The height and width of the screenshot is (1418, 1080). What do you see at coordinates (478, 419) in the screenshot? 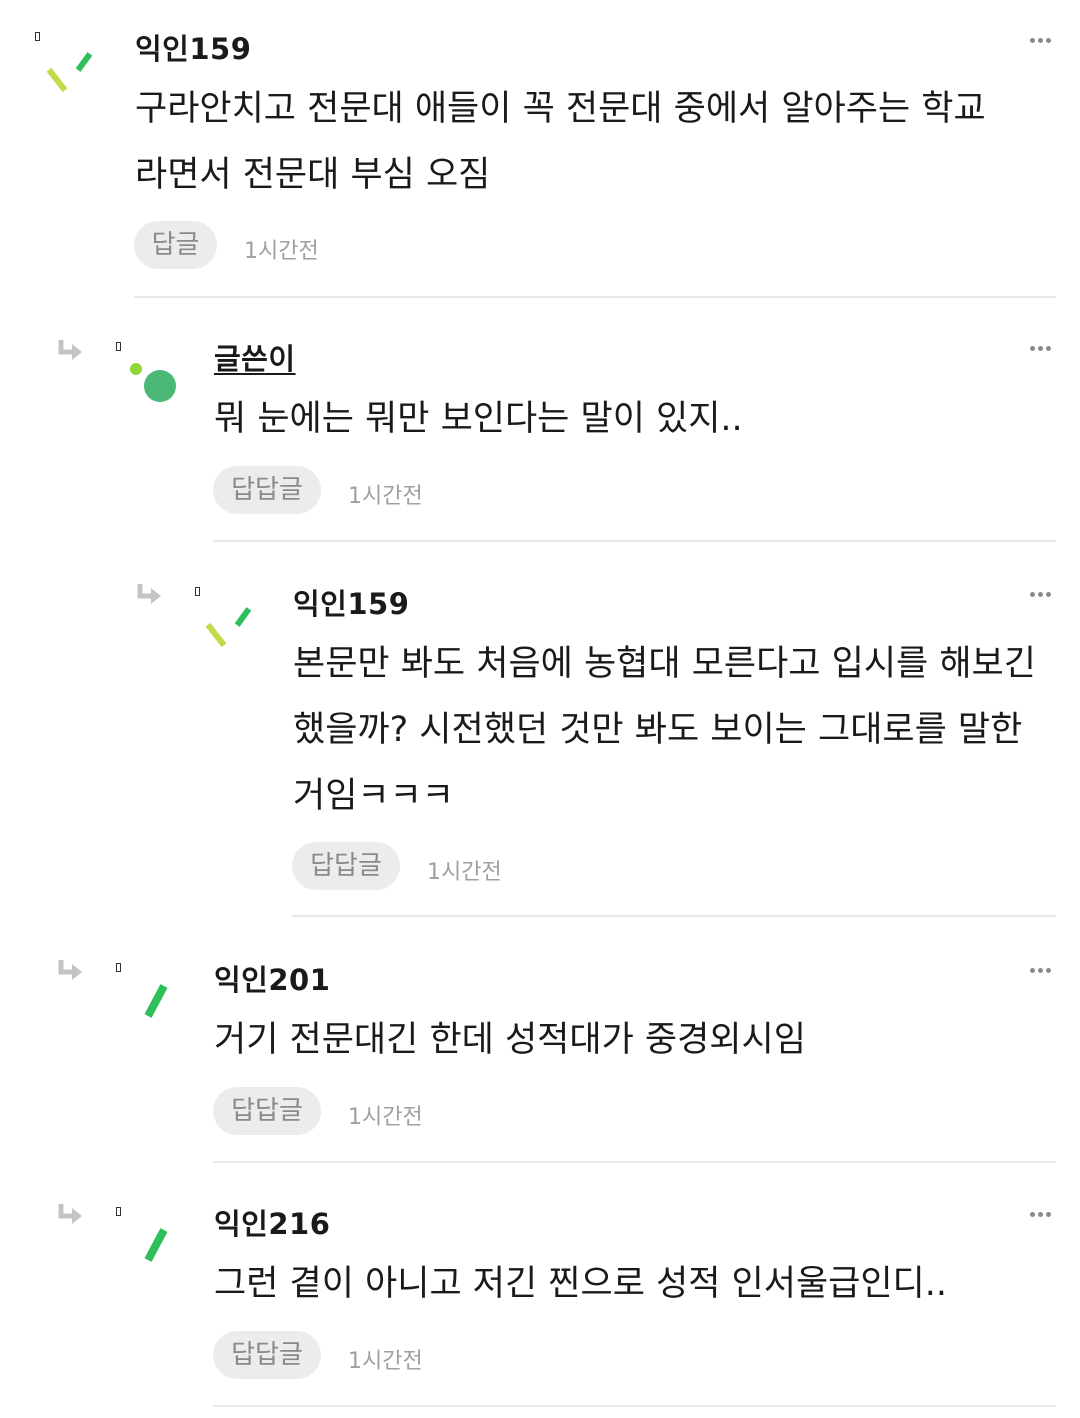
I see `comment-body: 뭐 눈에는 뭐만 보인다는 말이 있지..` at bounding box center [478, 419].